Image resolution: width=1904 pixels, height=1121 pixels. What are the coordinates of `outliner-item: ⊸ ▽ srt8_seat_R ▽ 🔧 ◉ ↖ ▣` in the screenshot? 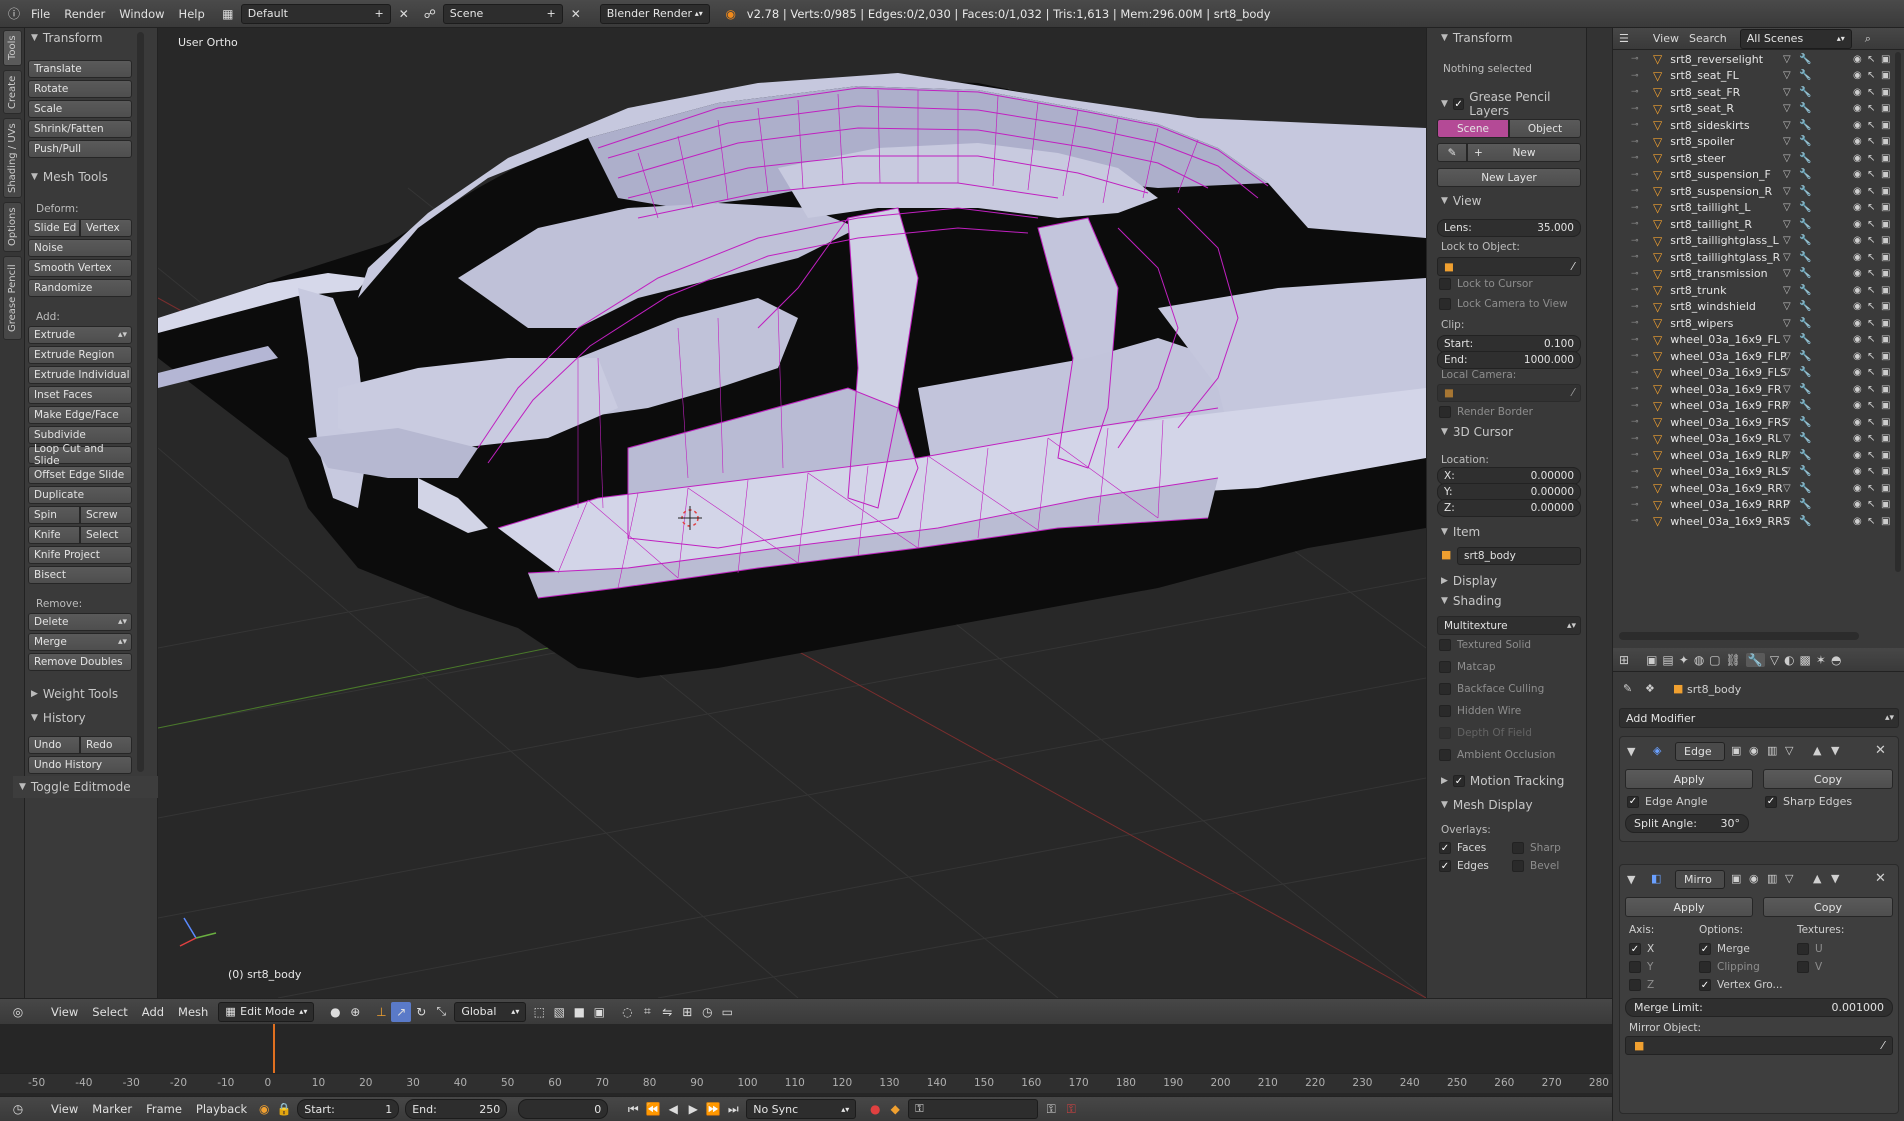 It's located at (1758, 109).